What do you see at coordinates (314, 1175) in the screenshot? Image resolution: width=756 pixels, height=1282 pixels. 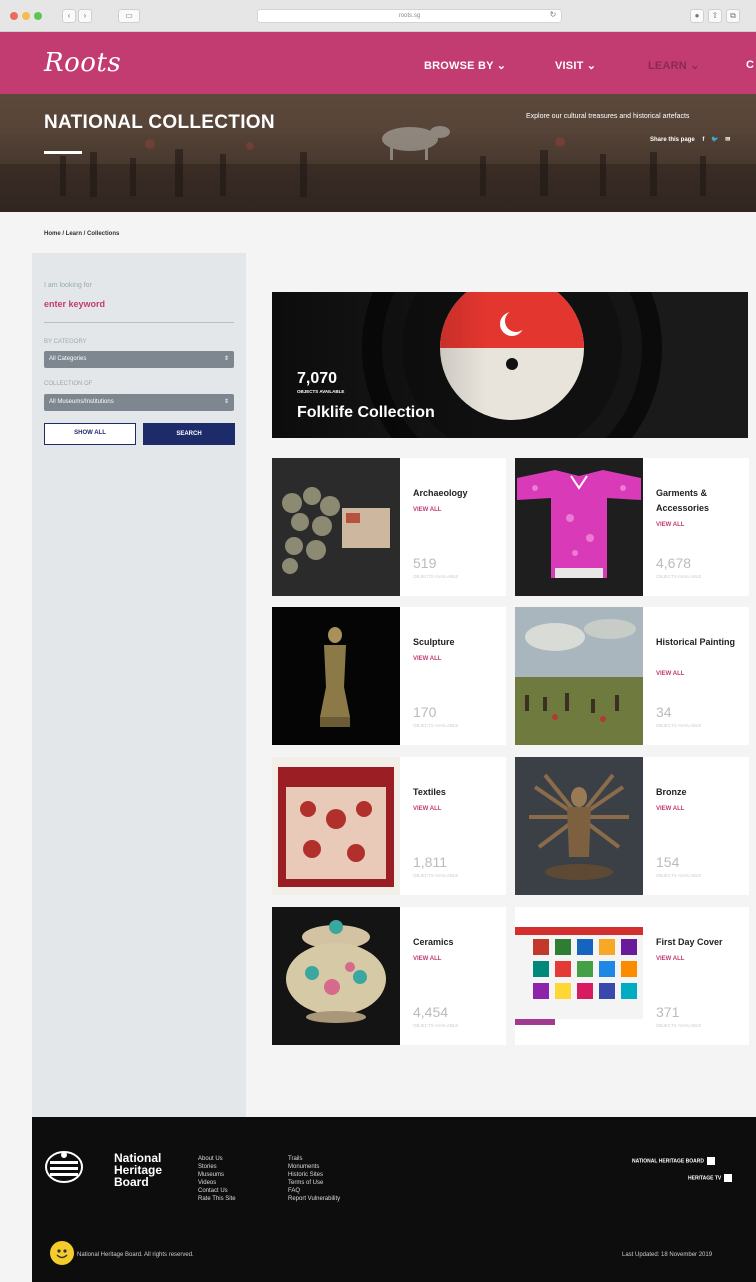 I see `footer-link-historic-sites: Historic Sites` at bounding box center [314, 1175].